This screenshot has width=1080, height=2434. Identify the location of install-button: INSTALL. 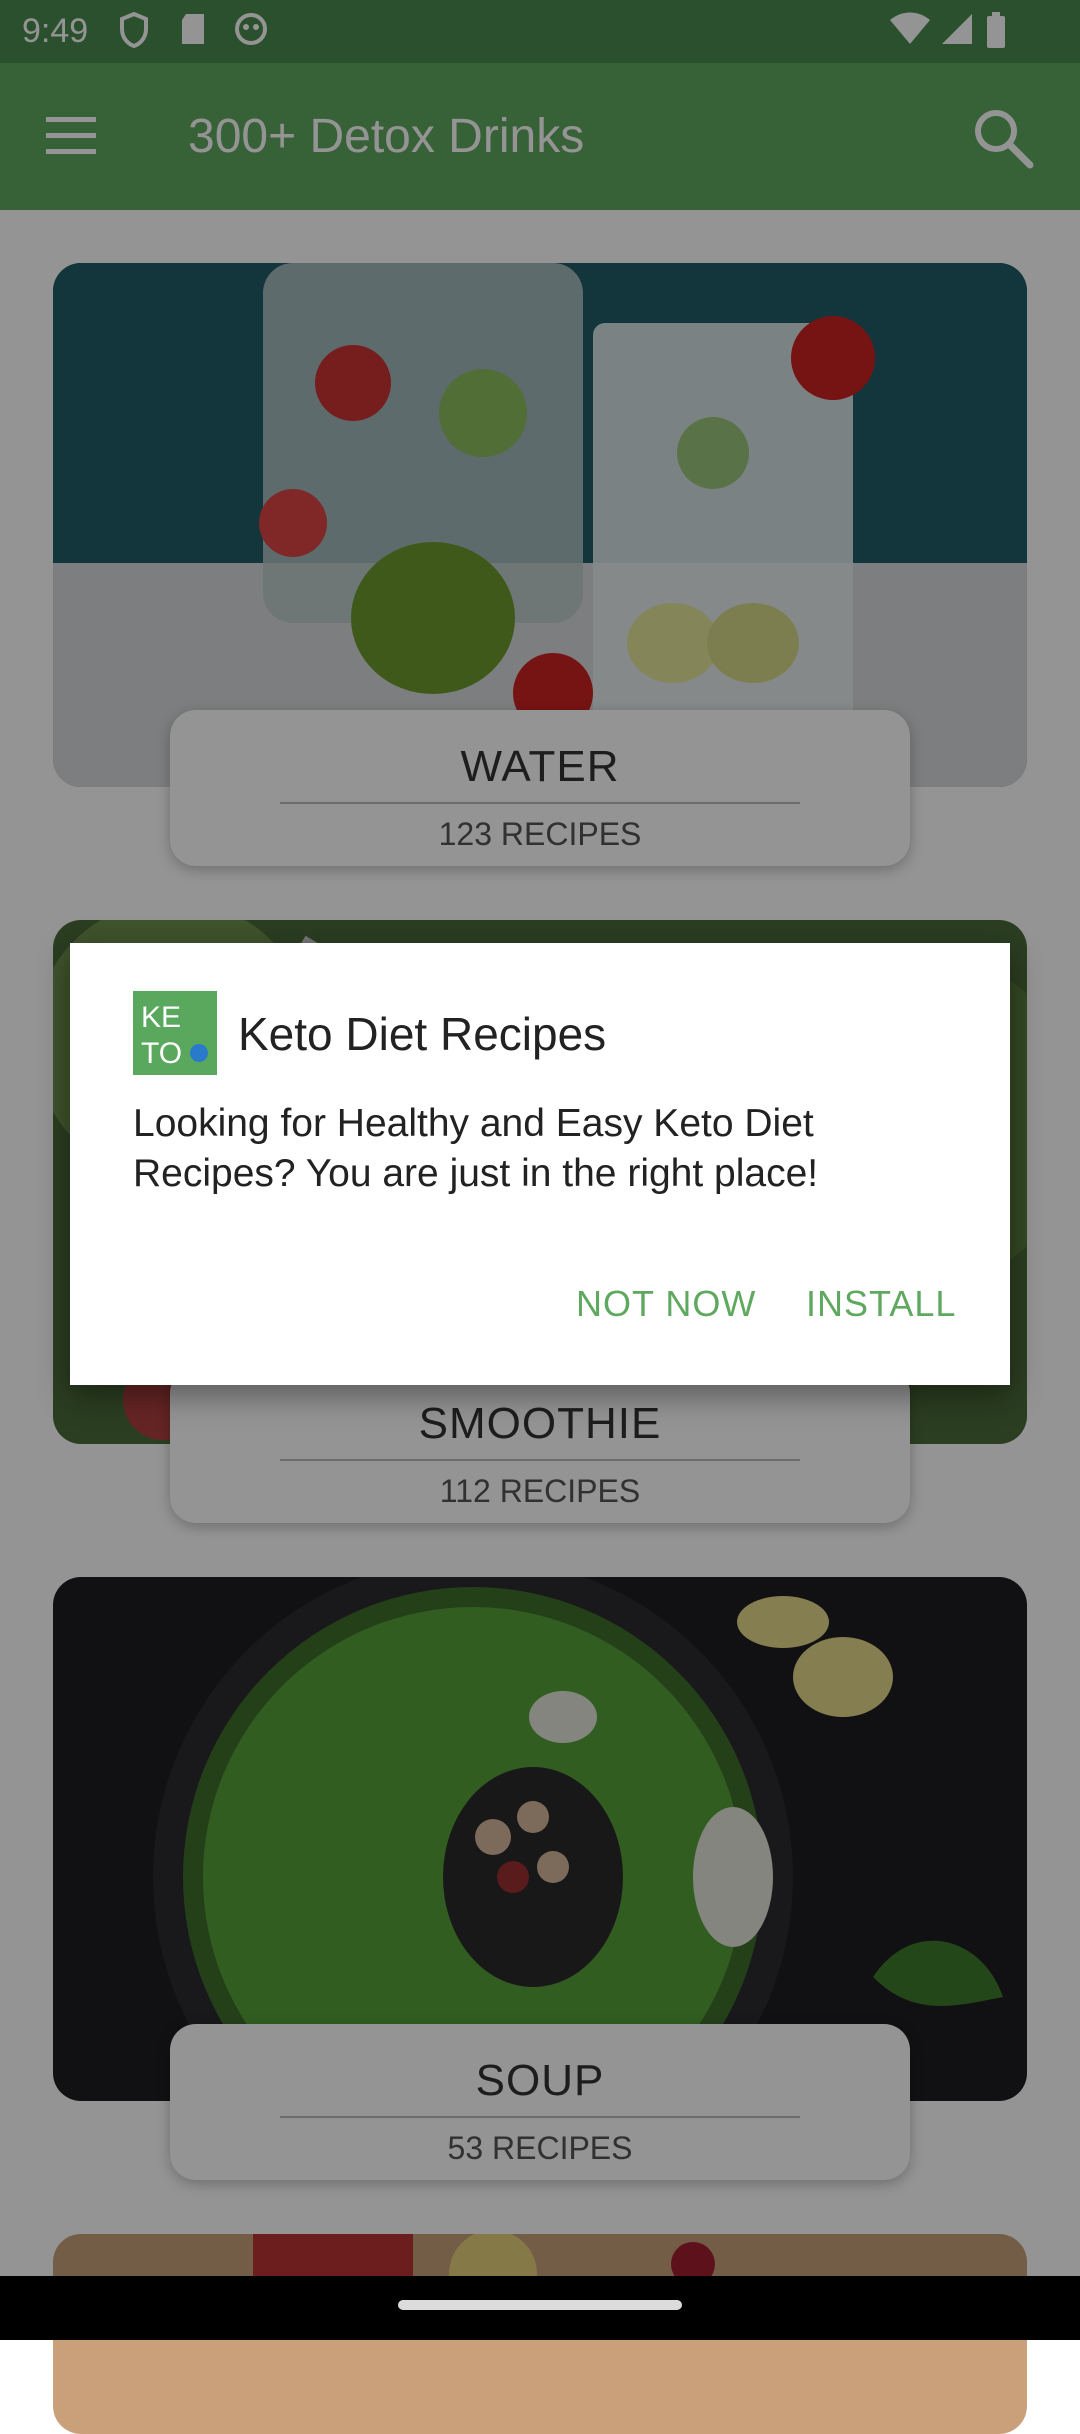
(881, 1304).